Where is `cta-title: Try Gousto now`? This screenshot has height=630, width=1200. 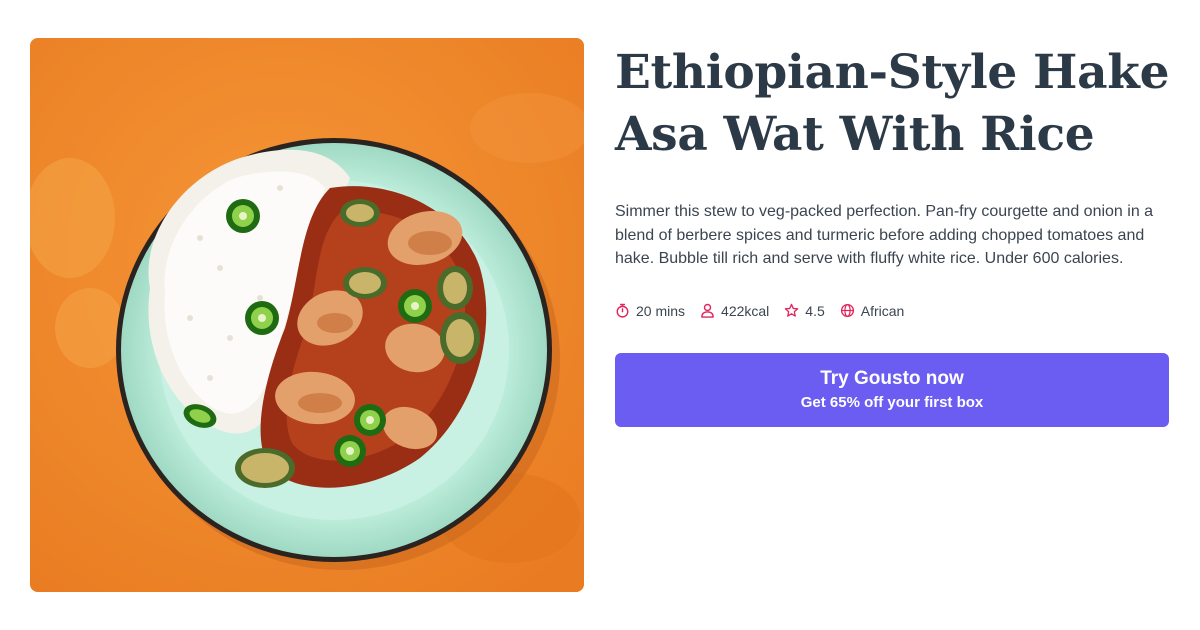 cta-title: Try Gousto now is located at coordinates (892, 378).